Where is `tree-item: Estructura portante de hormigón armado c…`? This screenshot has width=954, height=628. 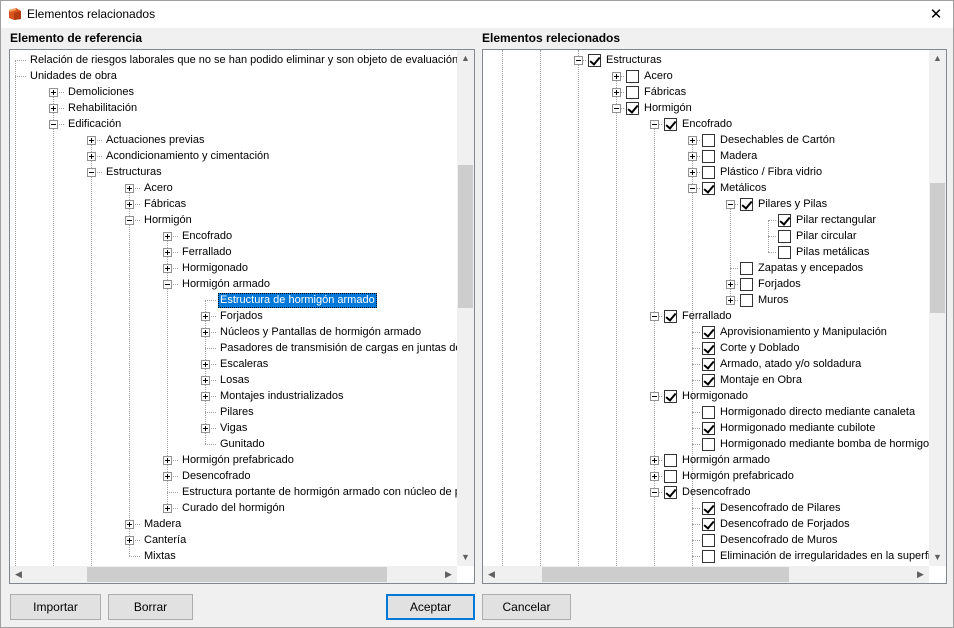 tree-item: Estructura portante de hormigón armado c… is located at coordinates (318, 492).